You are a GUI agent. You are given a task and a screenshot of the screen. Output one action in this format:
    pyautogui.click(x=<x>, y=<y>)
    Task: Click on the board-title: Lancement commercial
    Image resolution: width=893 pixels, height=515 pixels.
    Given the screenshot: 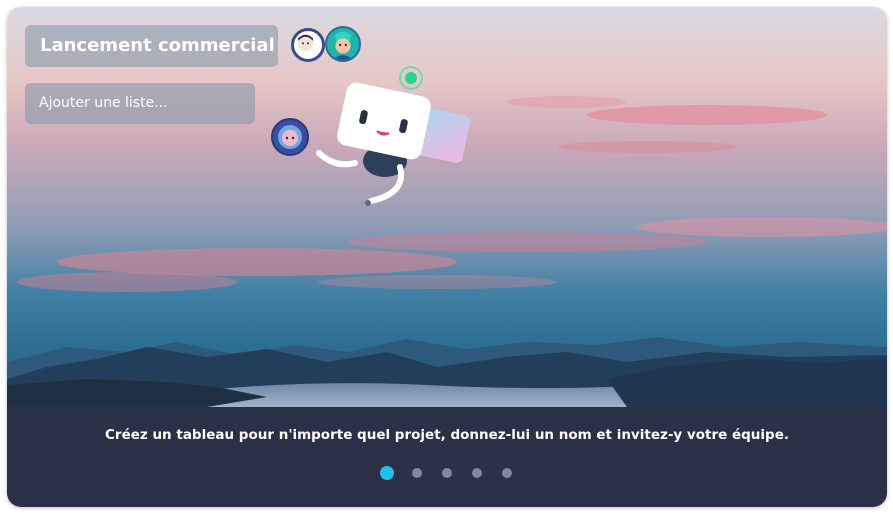 What is the action you would take?
    pyautogui.click(x=151, y=46)
    